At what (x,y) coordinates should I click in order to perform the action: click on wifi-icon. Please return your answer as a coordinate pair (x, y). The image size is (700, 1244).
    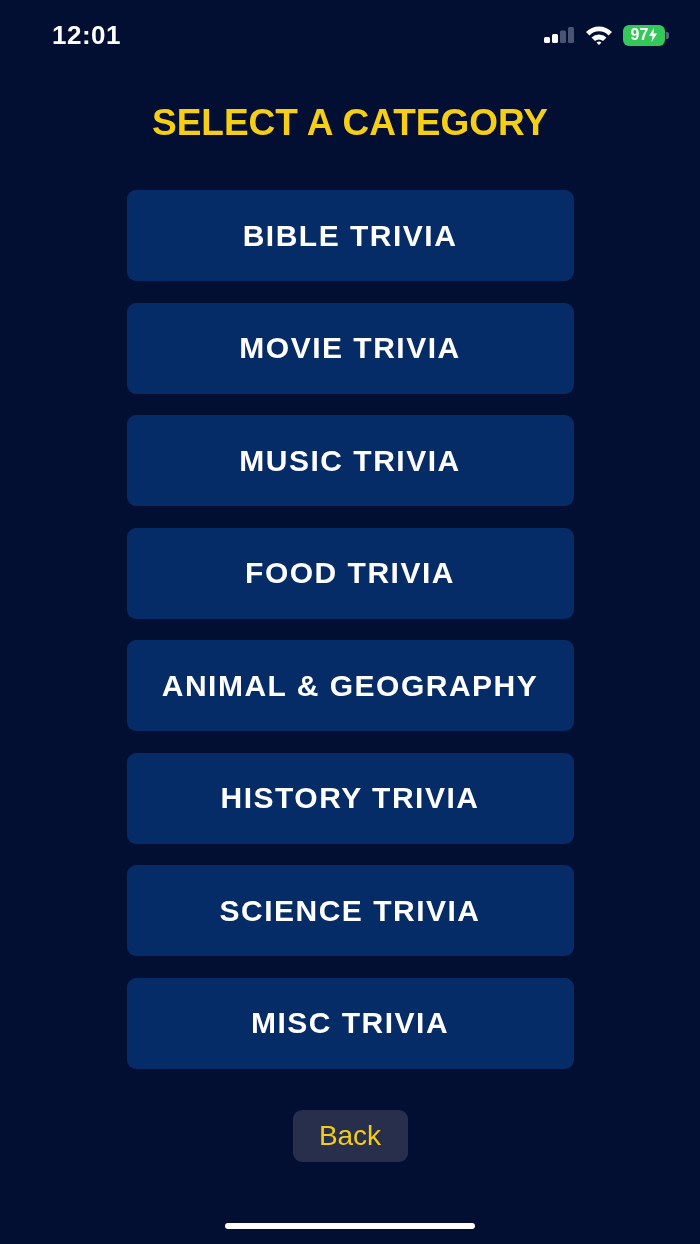
    Looking at the image, I should click on (599, 35).